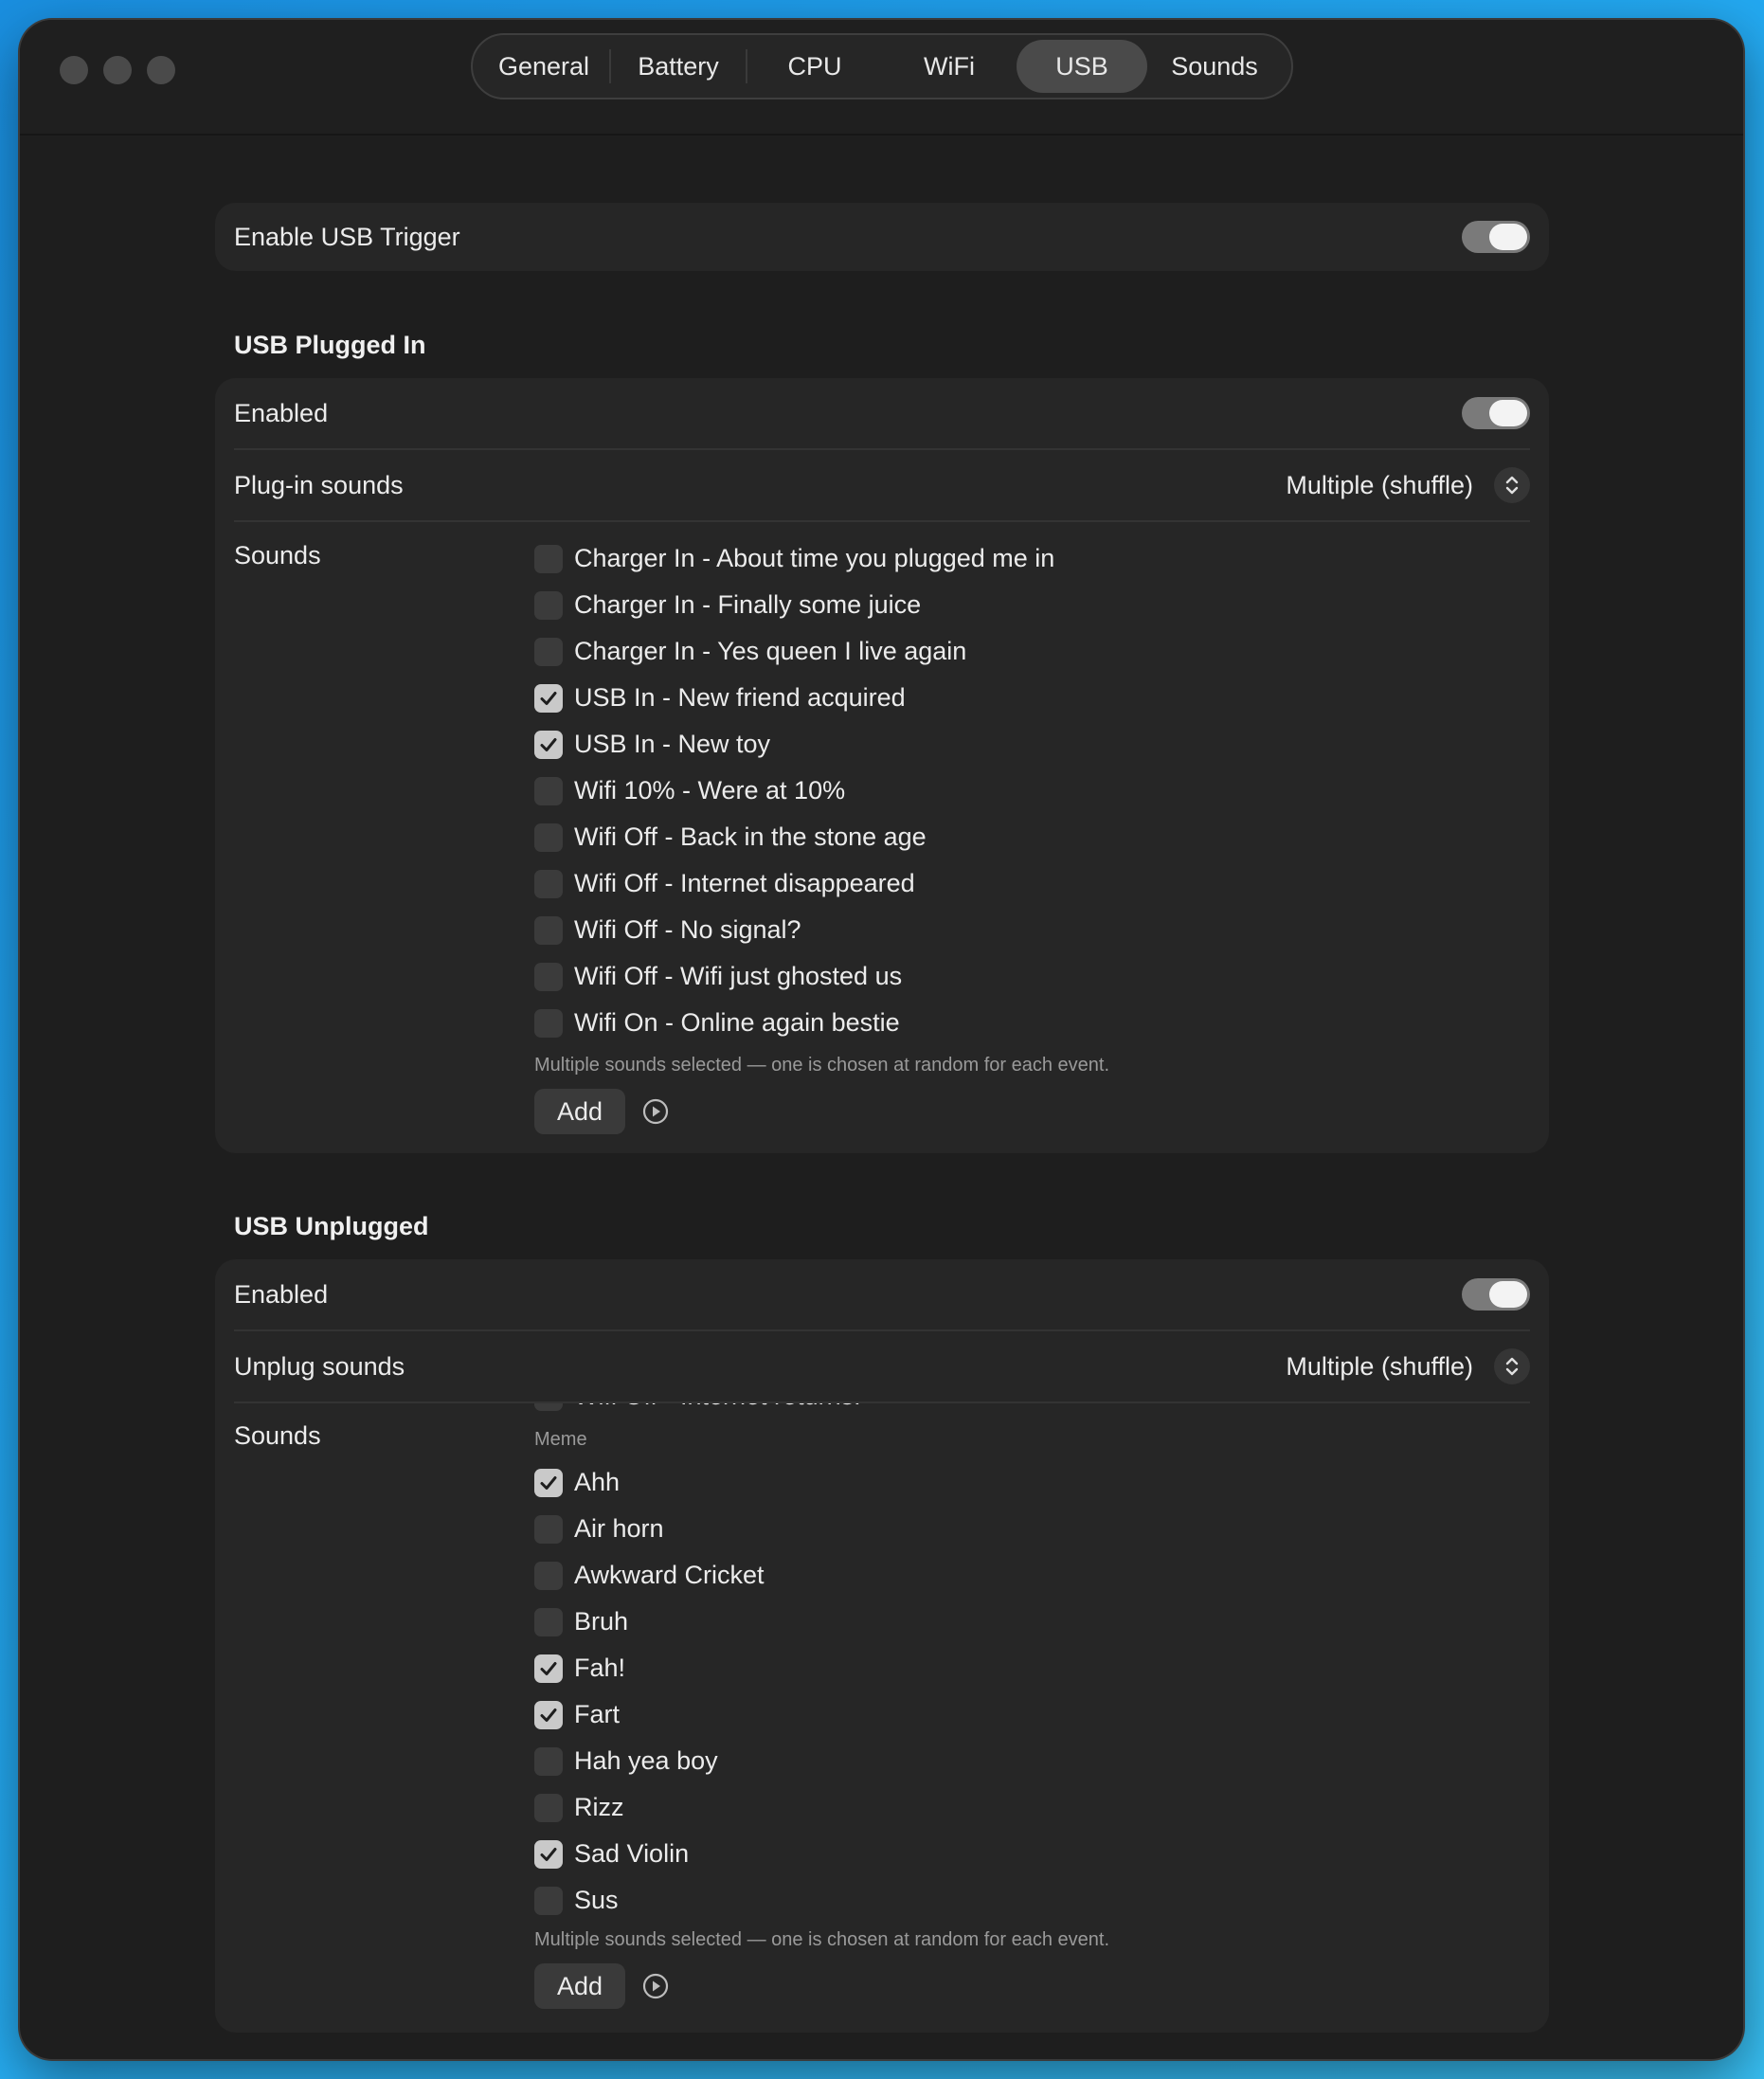  Describe the element at coordinates (687, 929) in the screenshot. I see `item-label: Wifi Off - No signal?` at that location.